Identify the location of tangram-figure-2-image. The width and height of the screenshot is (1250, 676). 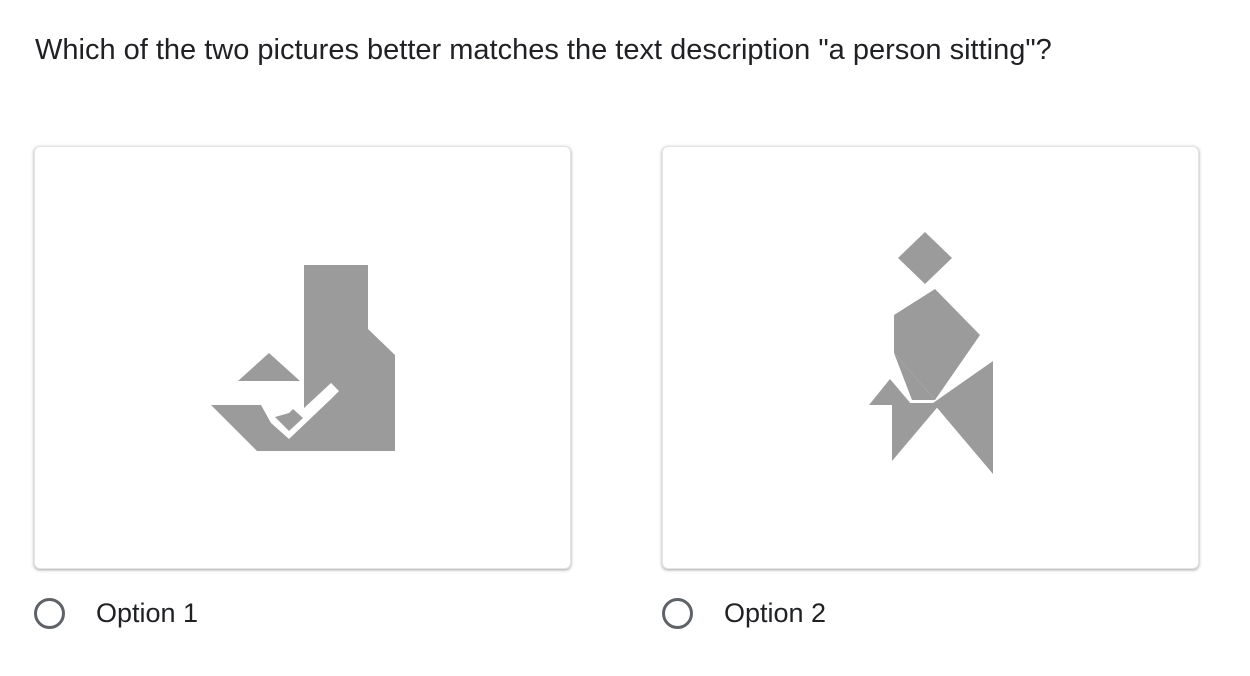
(931, 353).